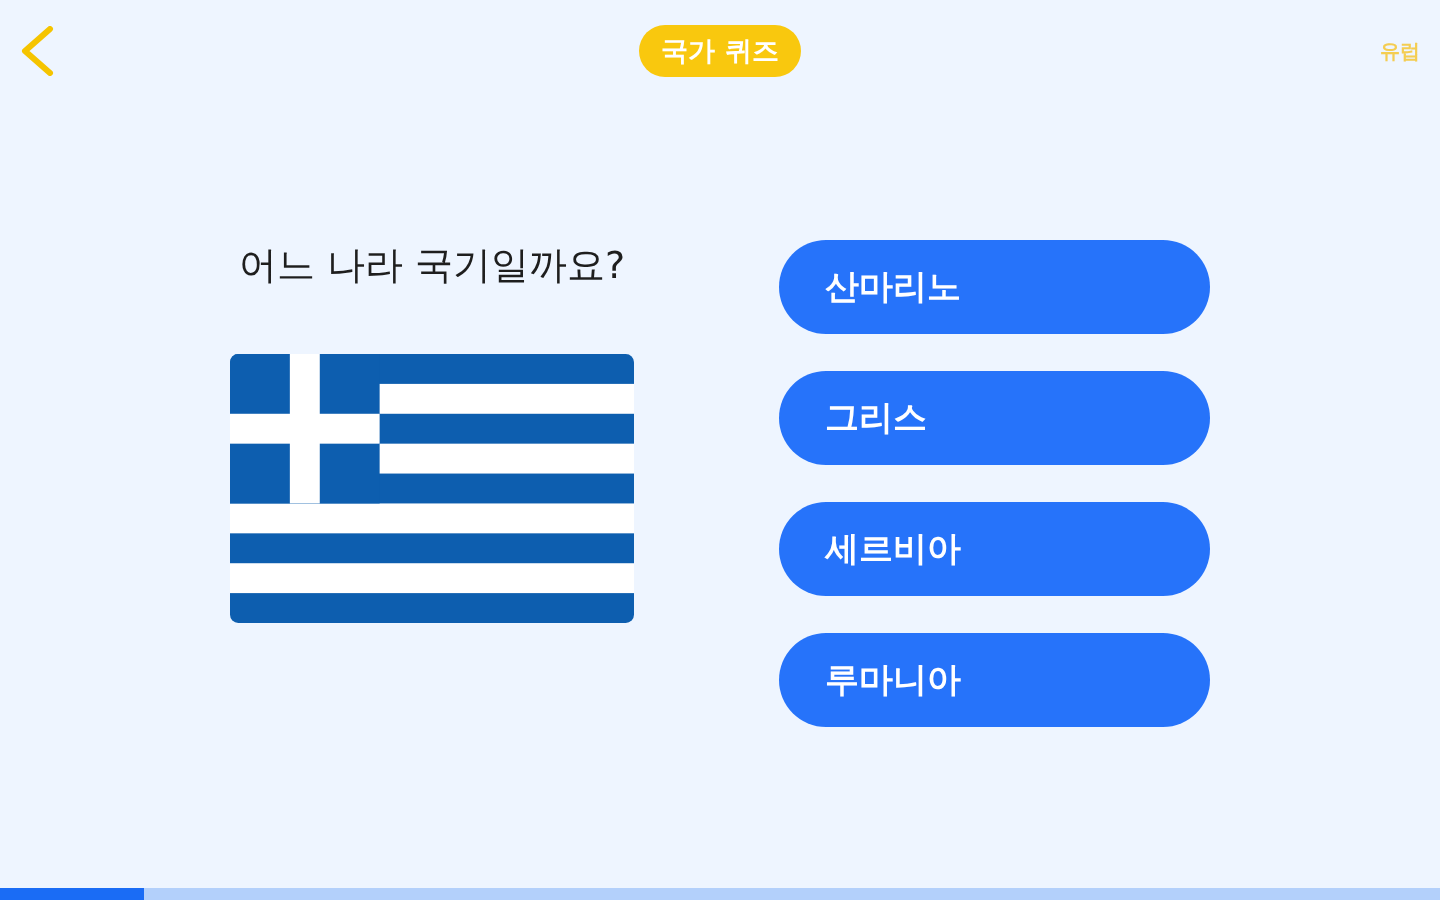 The image size is (1440, 900). Describe the element at coordinates (37, 51) in the screenshot. I see `chevron-left-icon` at that location.